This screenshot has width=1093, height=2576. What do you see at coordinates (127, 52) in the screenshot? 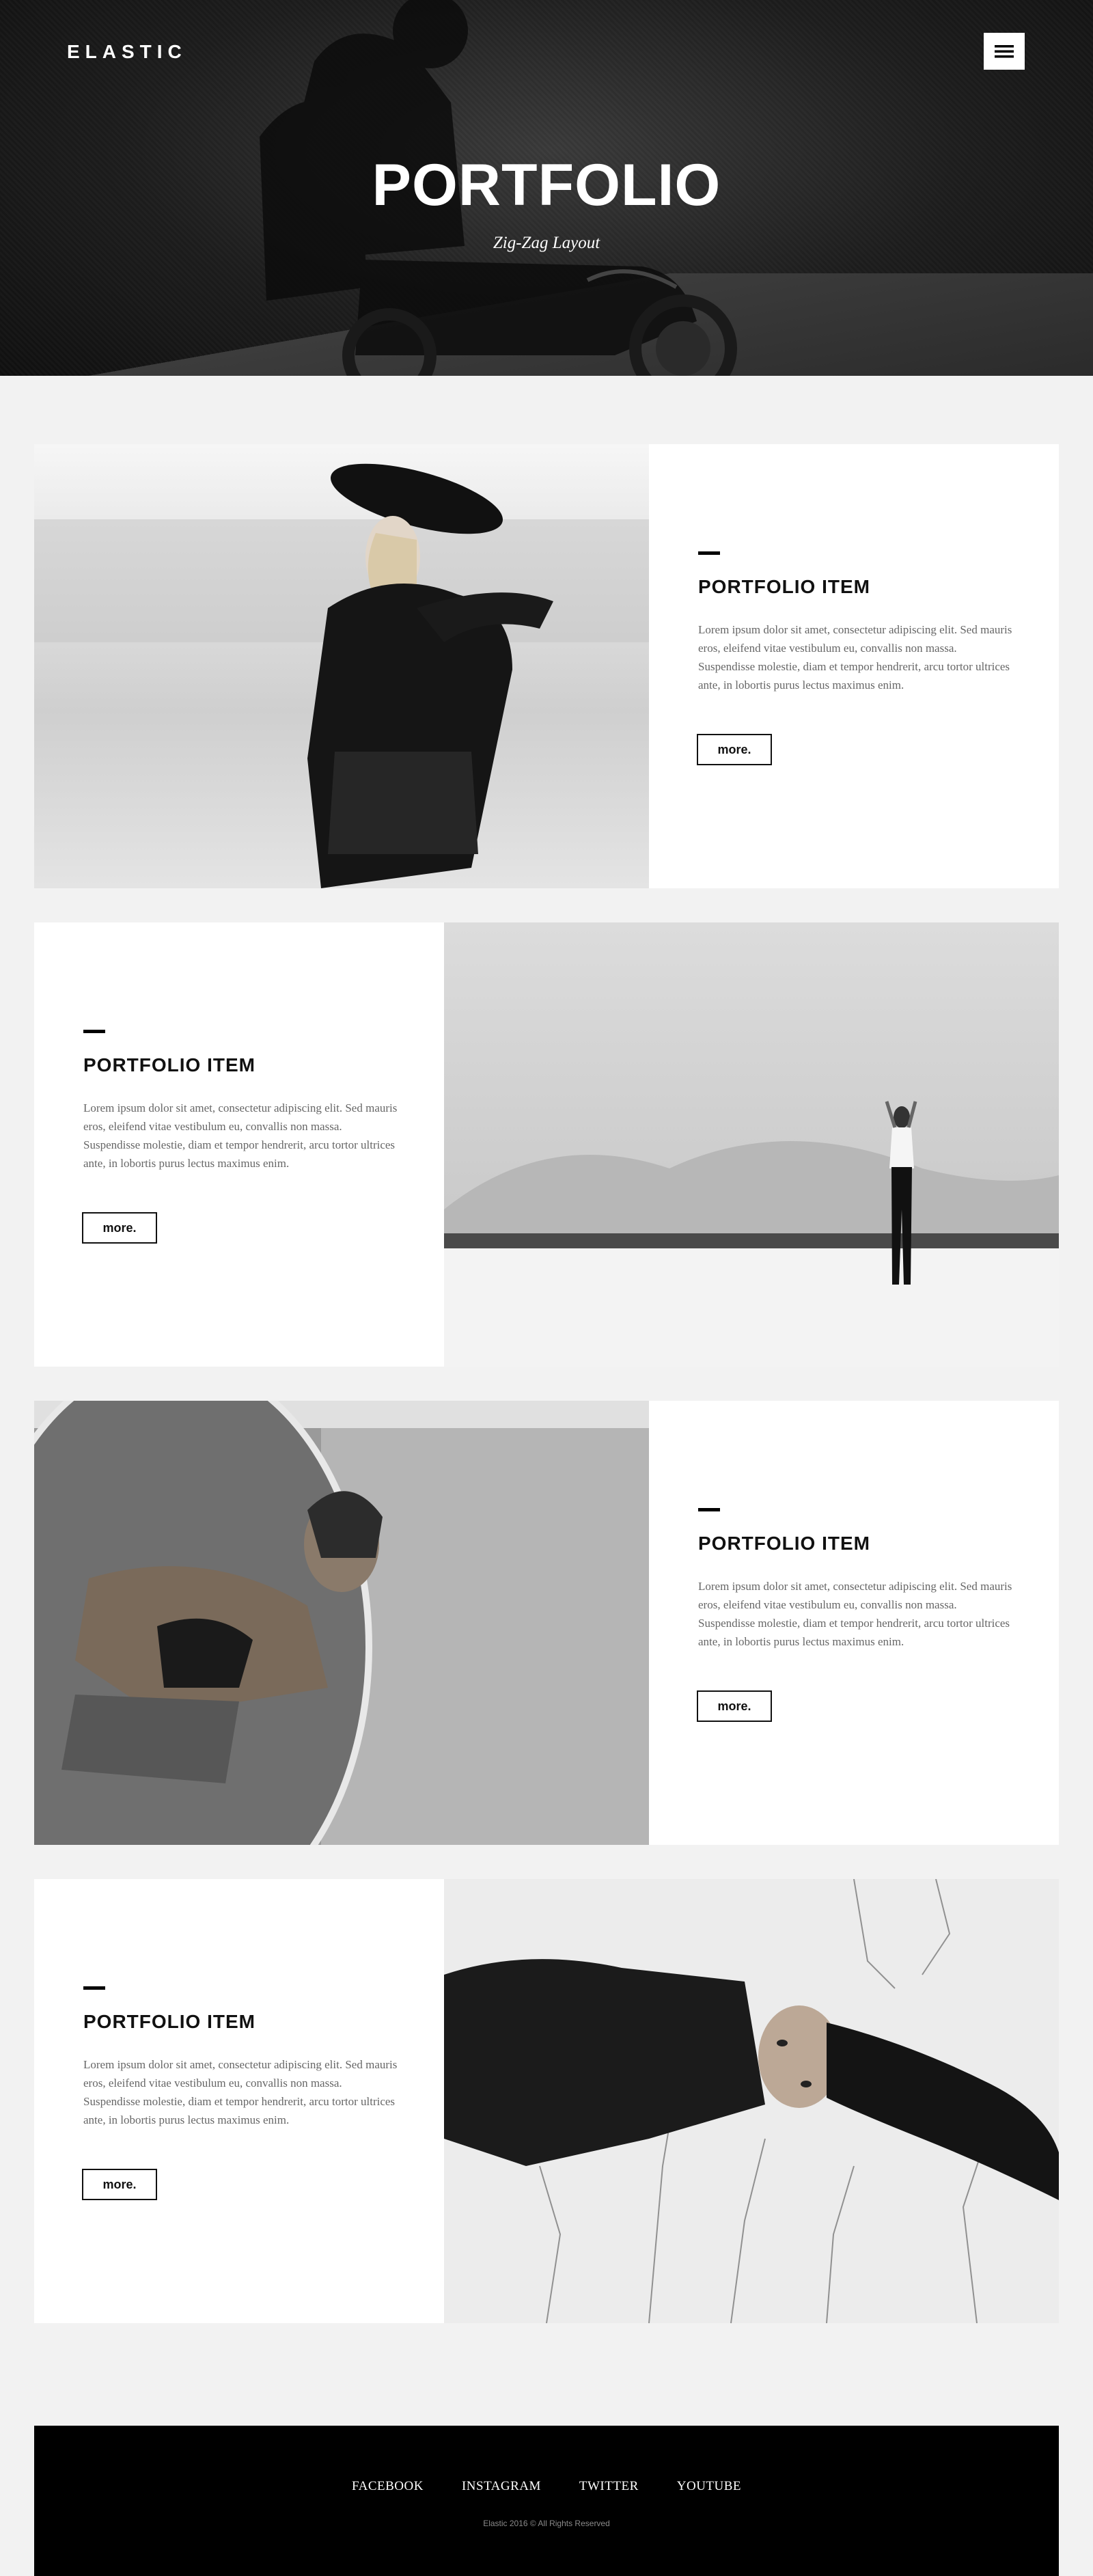
I see `site-logo: ELASTIC` at bounding box center [127, 52].